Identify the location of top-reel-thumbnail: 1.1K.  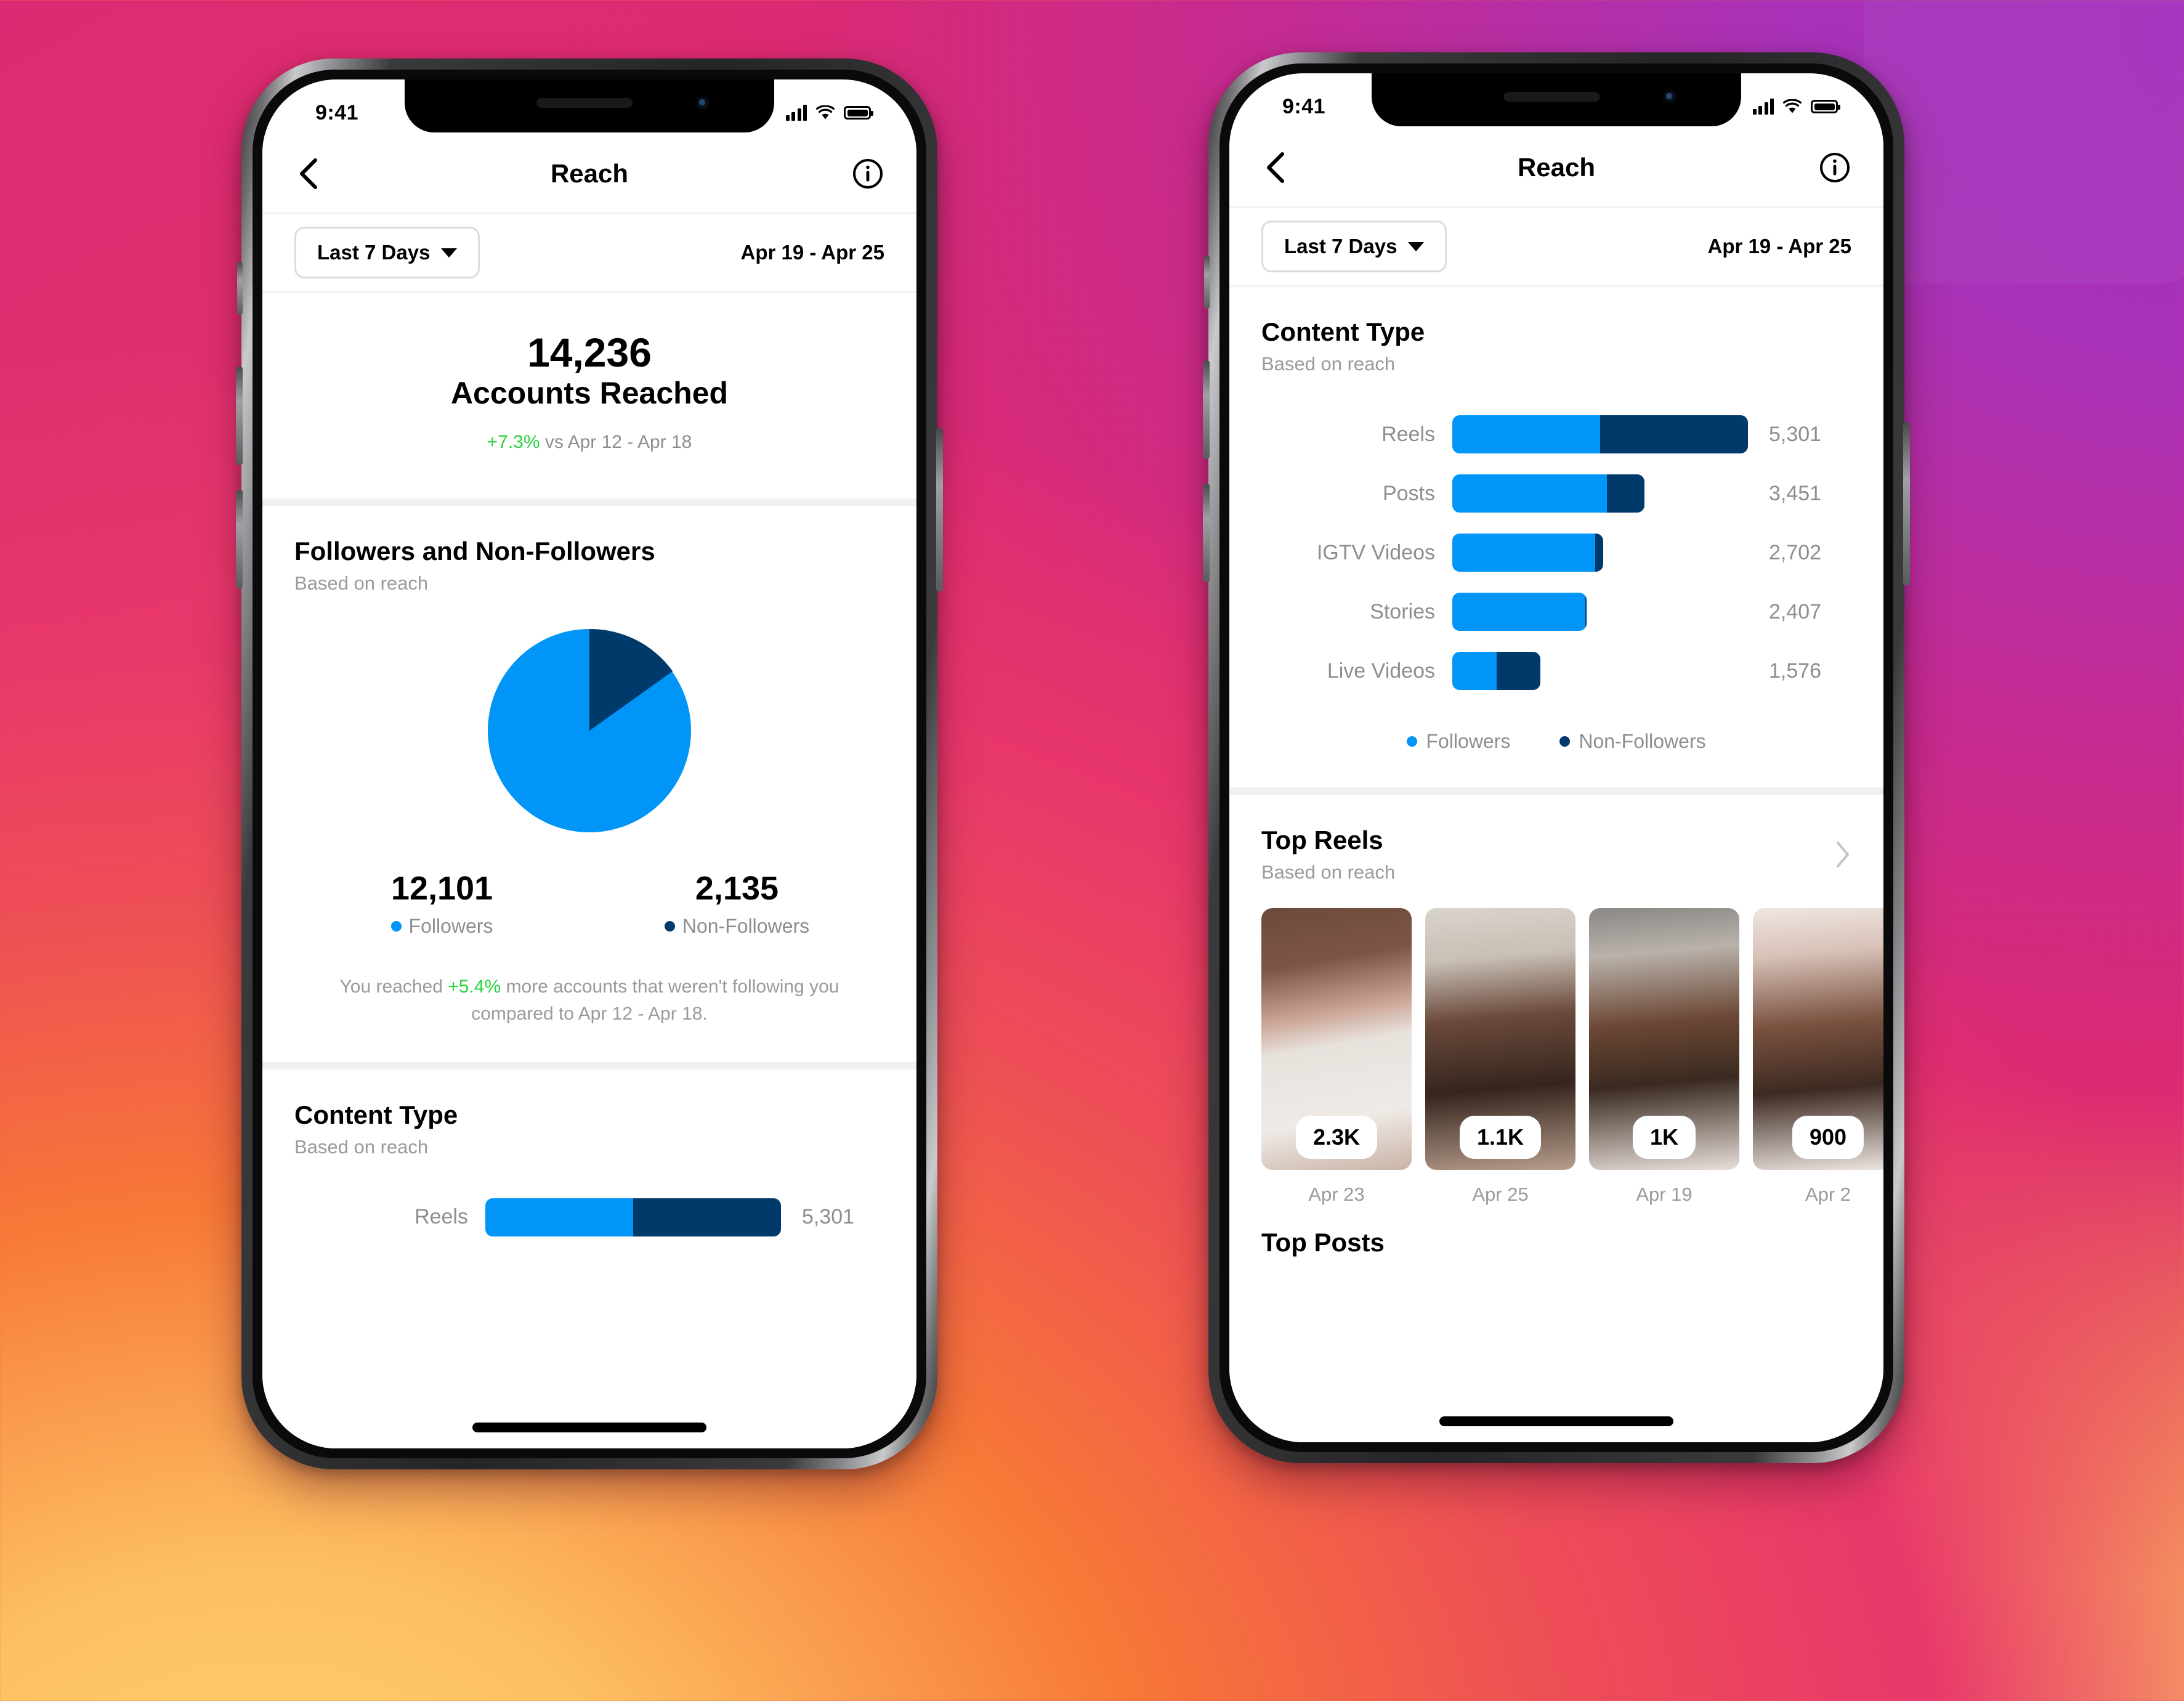
(1500, 1039).